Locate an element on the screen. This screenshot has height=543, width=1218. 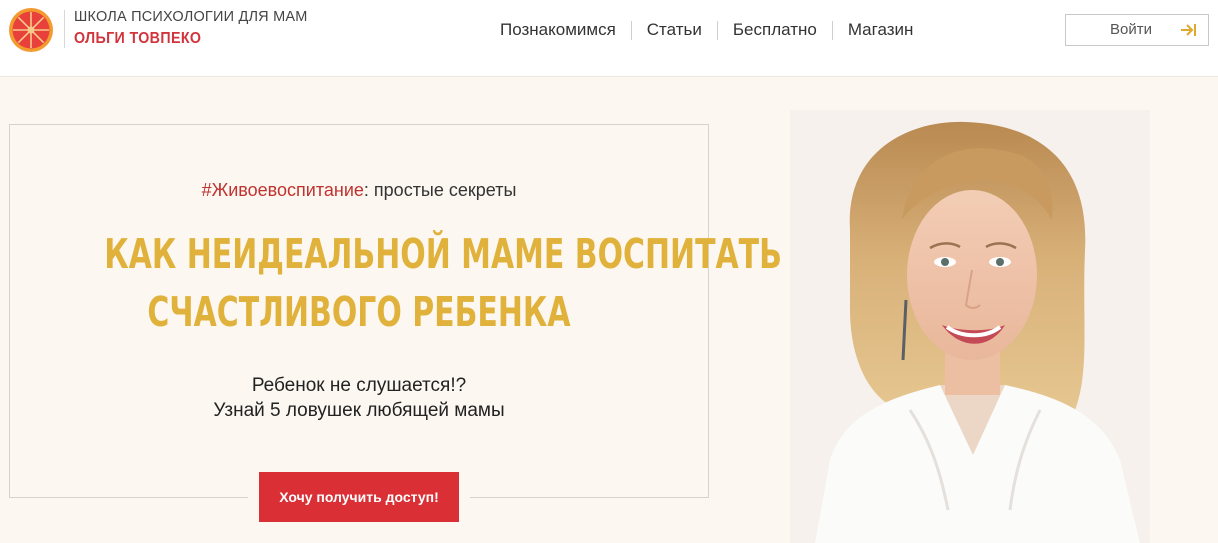
hashtag-link: #Живоевоспитание is located at coordinates (283, 190).